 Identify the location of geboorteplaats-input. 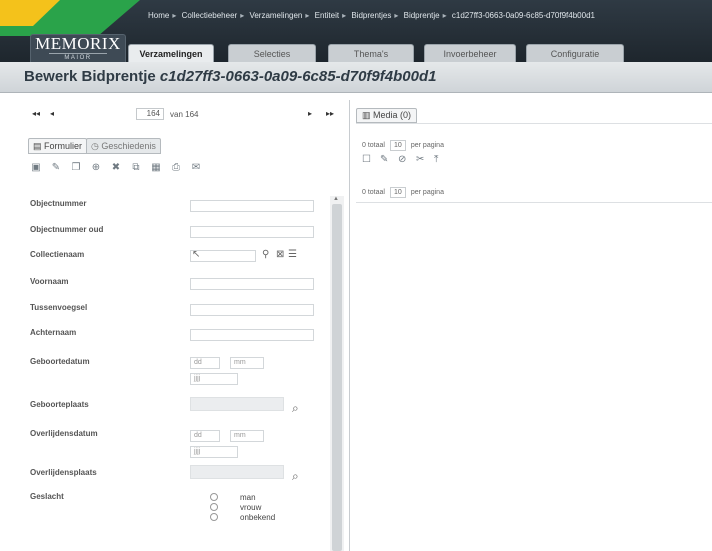
(237, 404).